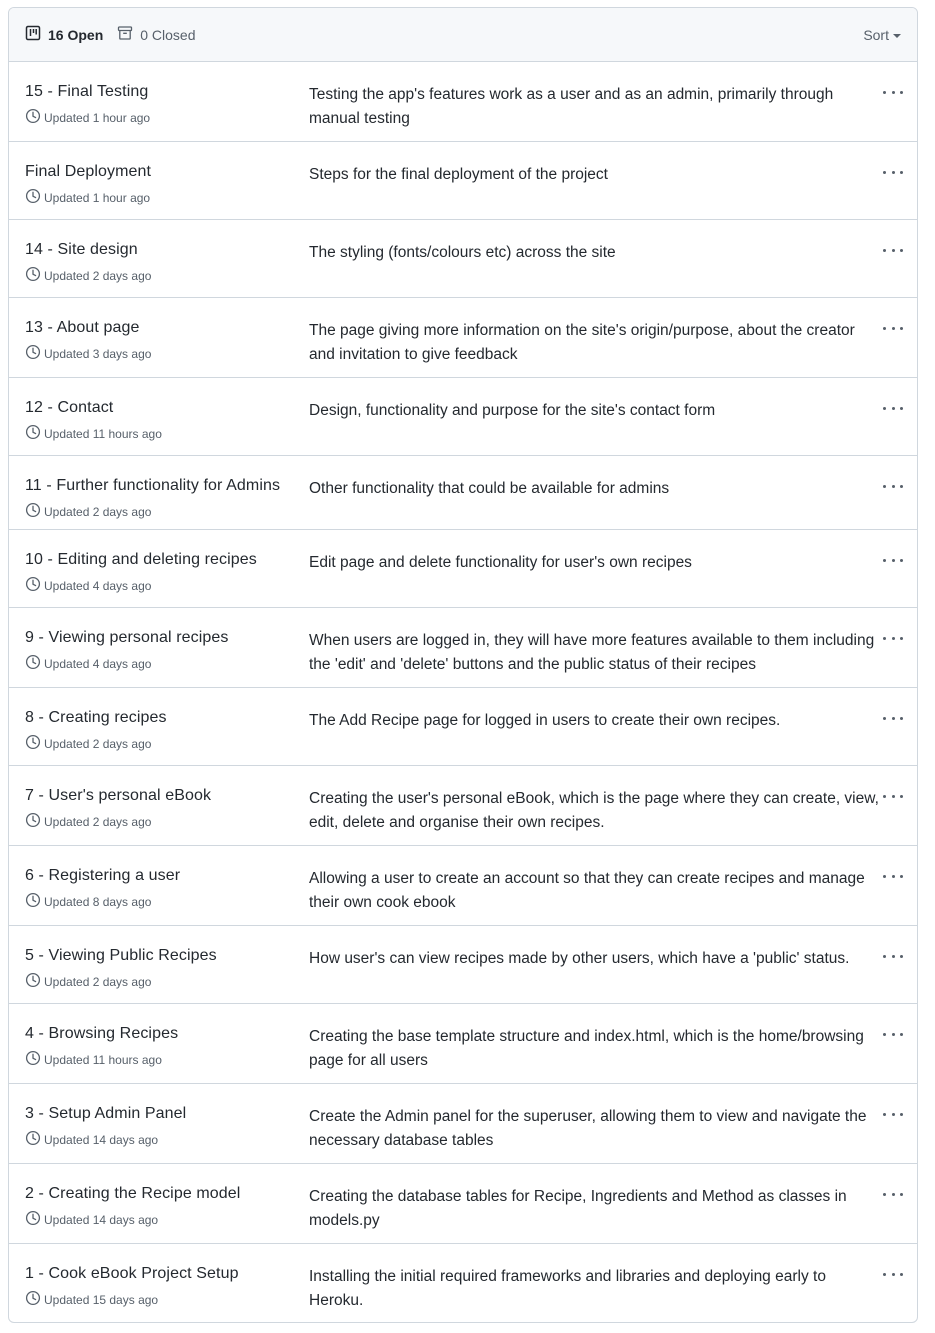 The image size is (935, 1333). I want to click on project-title-link: 13 - About page, so click(82, 328).